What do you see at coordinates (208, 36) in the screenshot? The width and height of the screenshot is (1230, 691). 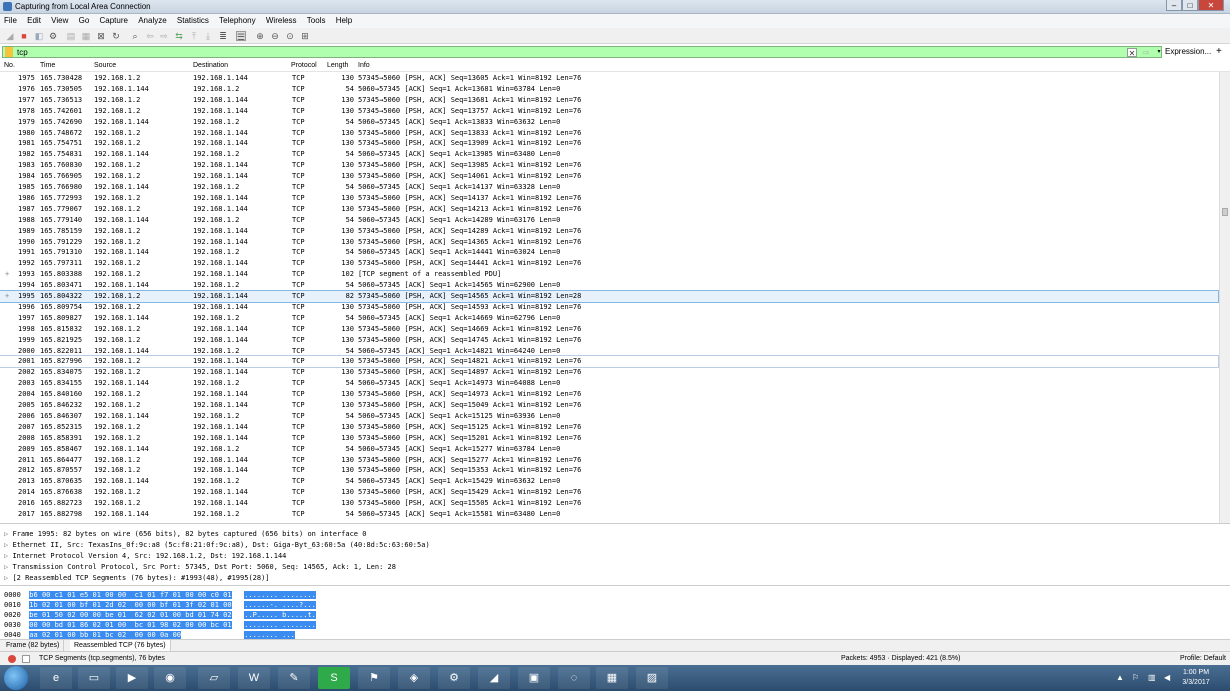 I see `last-packet-icon: ⤓` at bounding box center [208, 36].